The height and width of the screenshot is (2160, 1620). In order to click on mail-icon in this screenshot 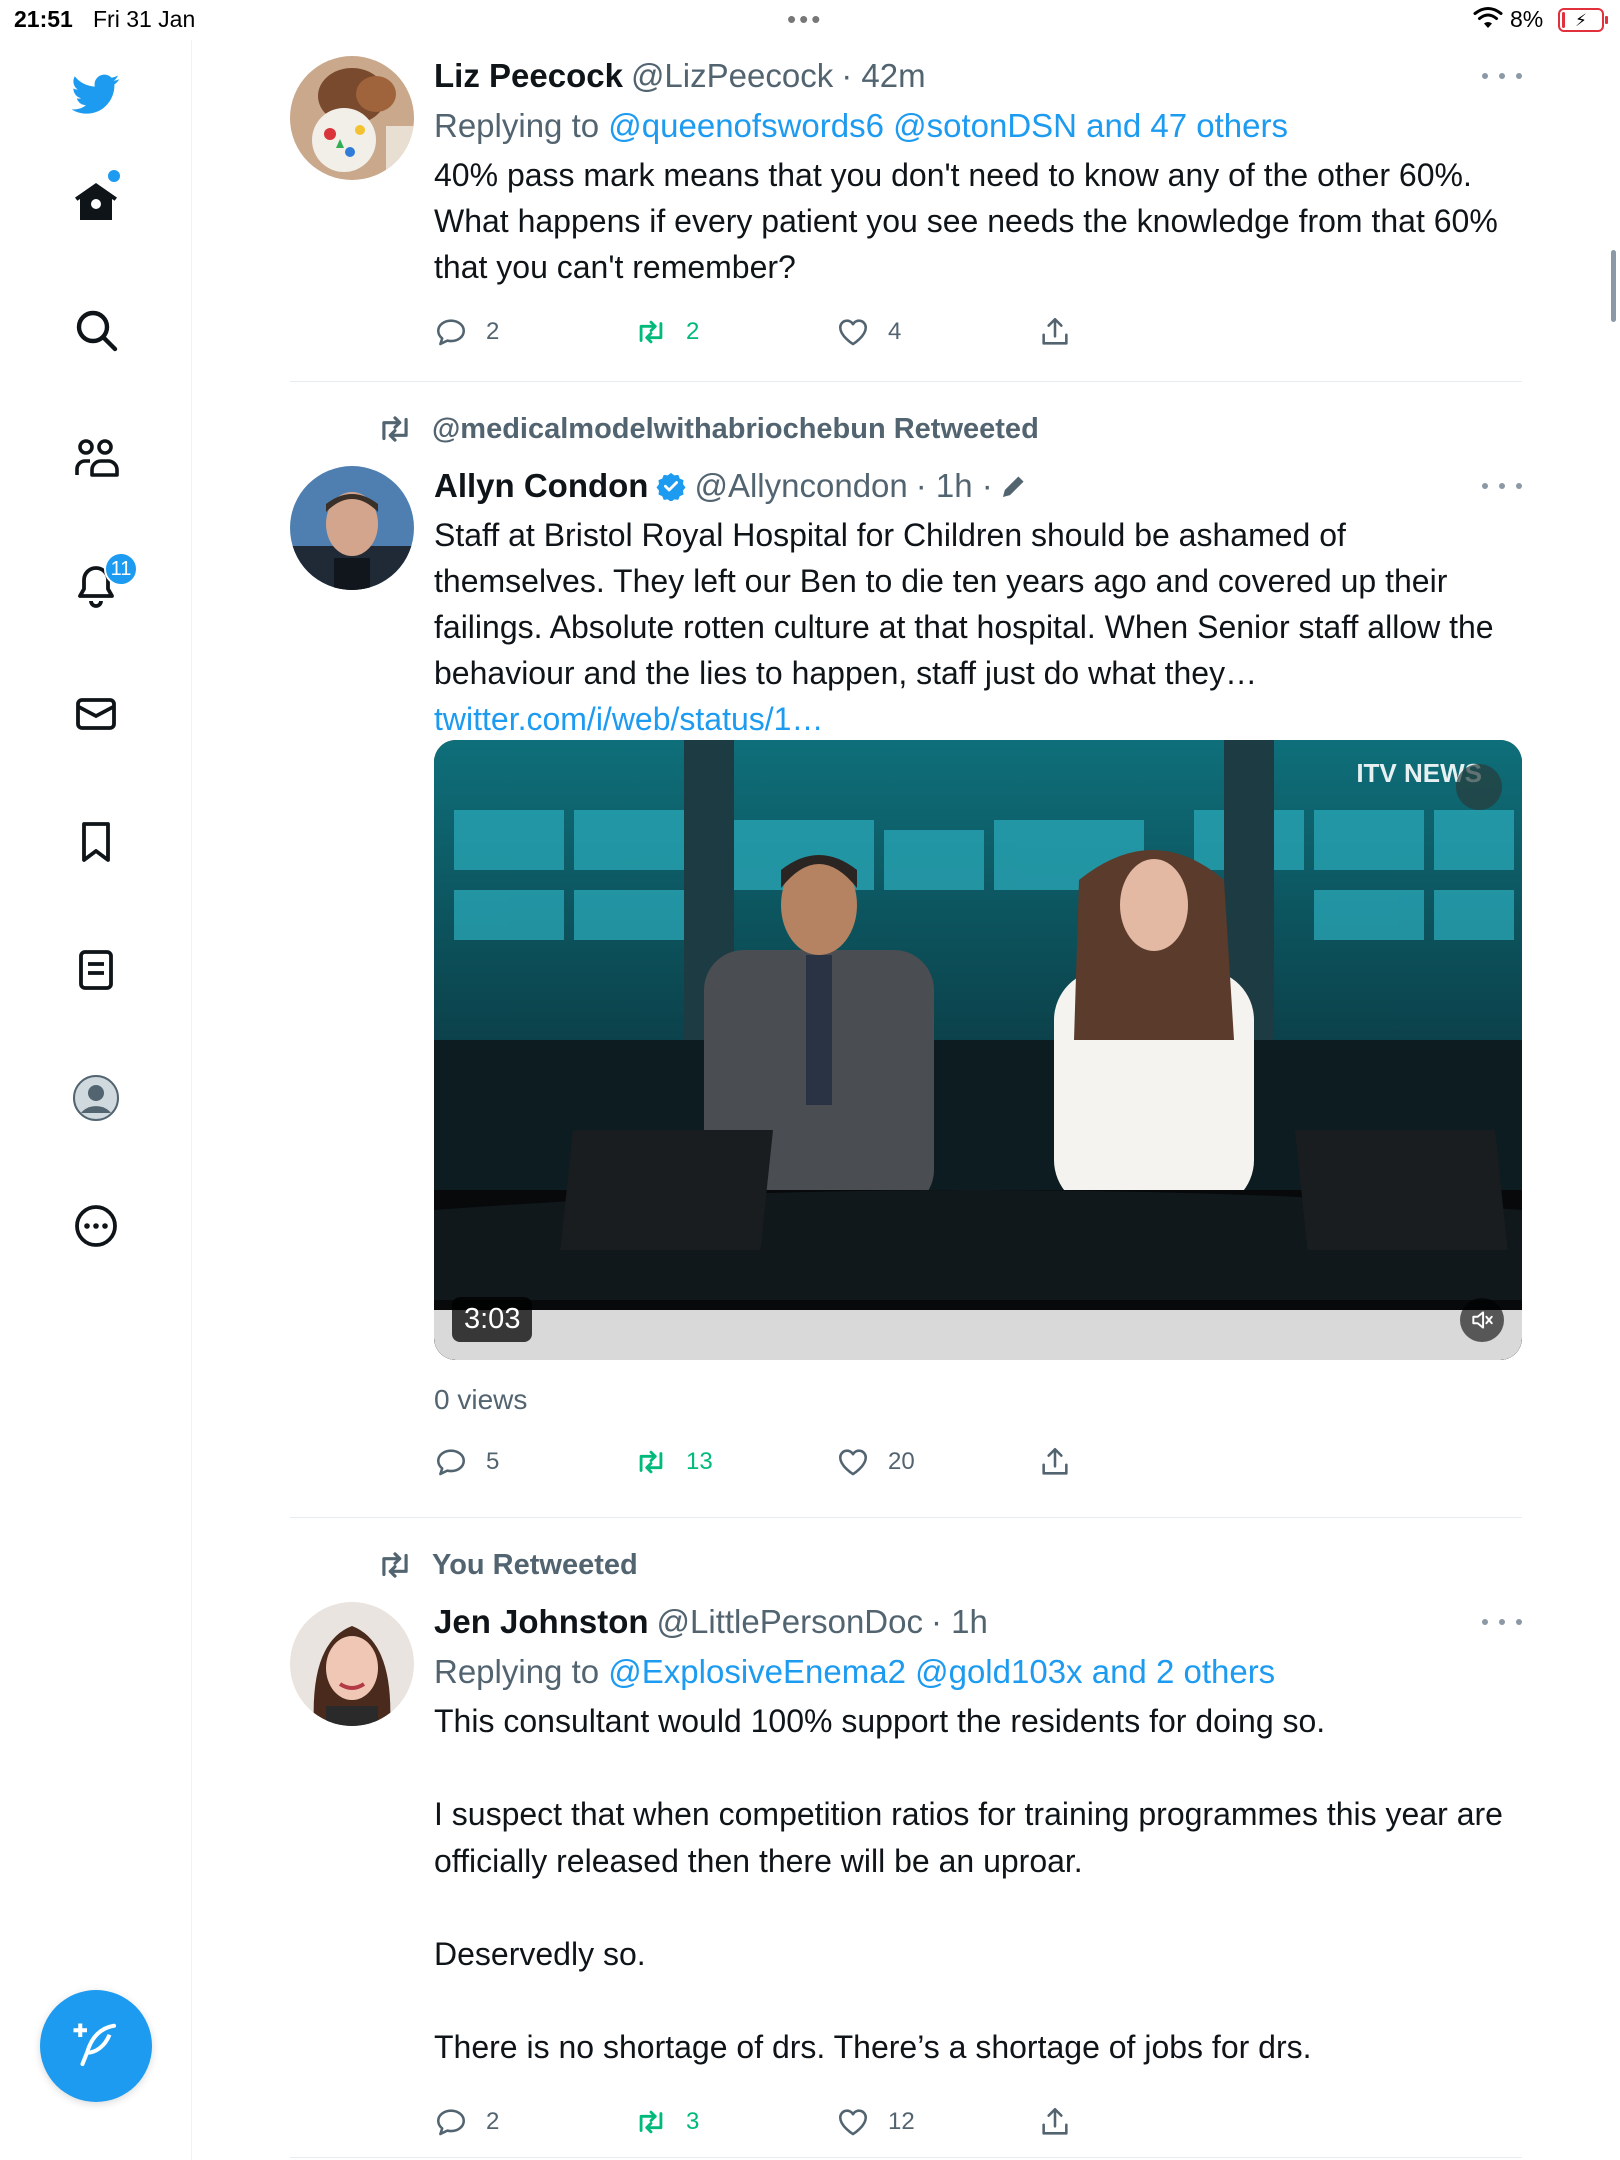, I will do `click(96, 714)`.